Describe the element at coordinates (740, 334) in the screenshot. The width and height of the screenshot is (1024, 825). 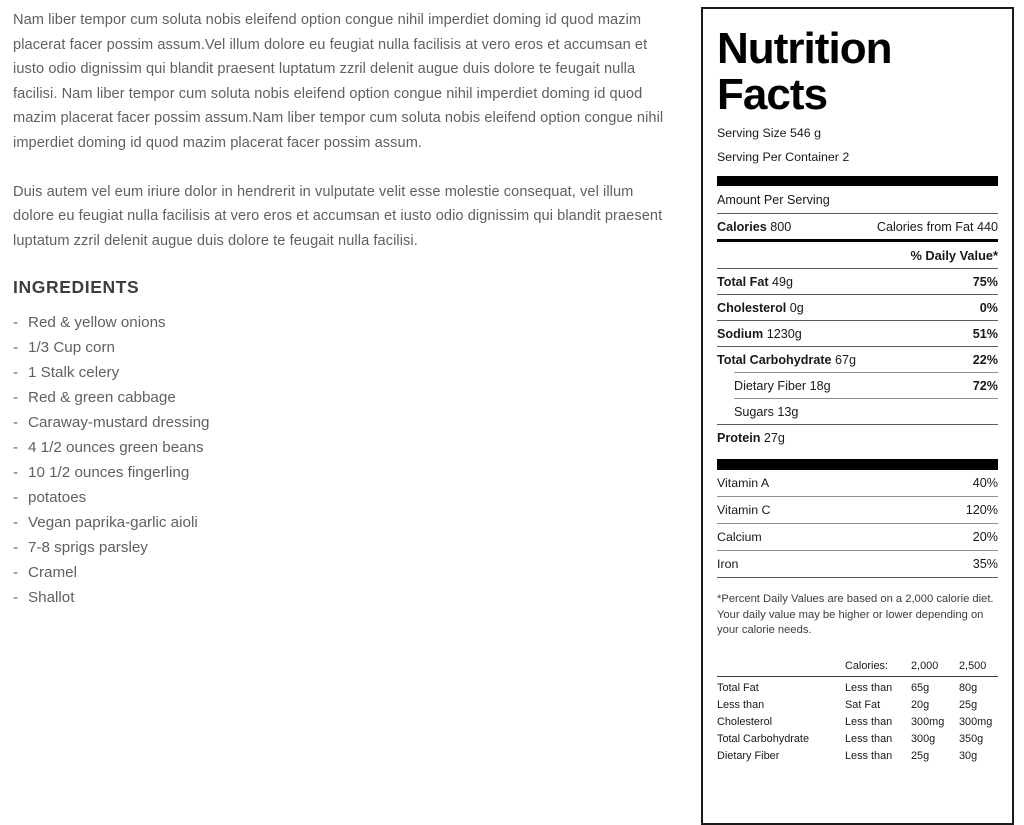
I see `nutrient-label: Sodium` at that location.